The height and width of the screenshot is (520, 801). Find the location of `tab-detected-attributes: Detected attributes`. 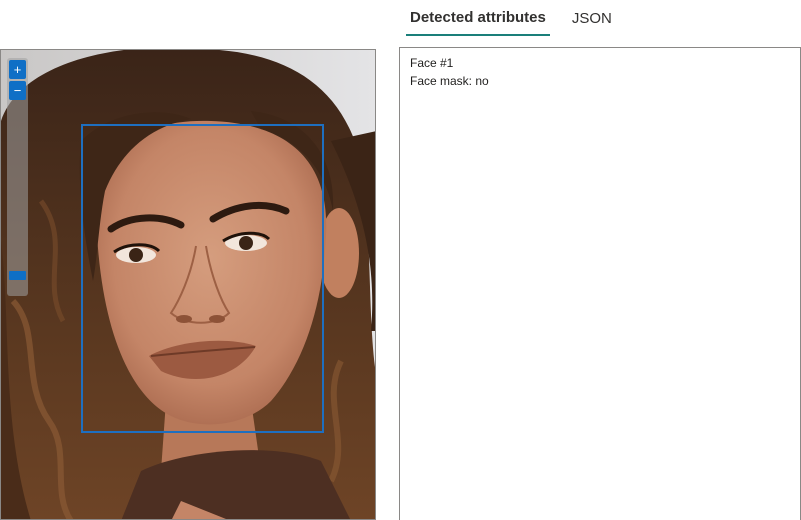

tab-detected-attributes: Detected attributes is located at coordinates (478, 18).